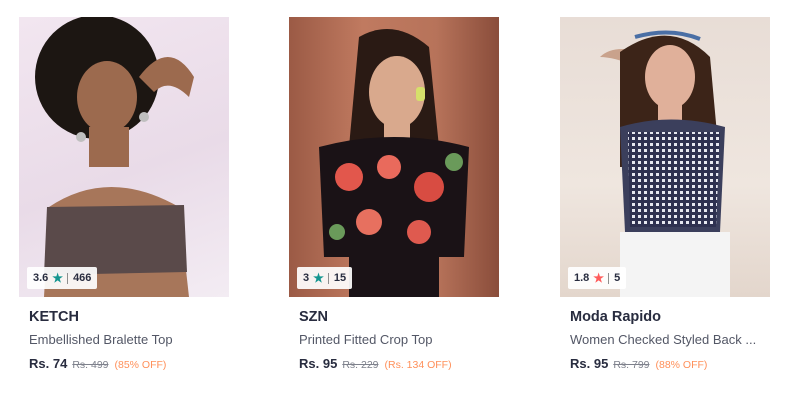 The image size is (793, 402). I want to click on rating-value: 3.6, so click(41, 278).